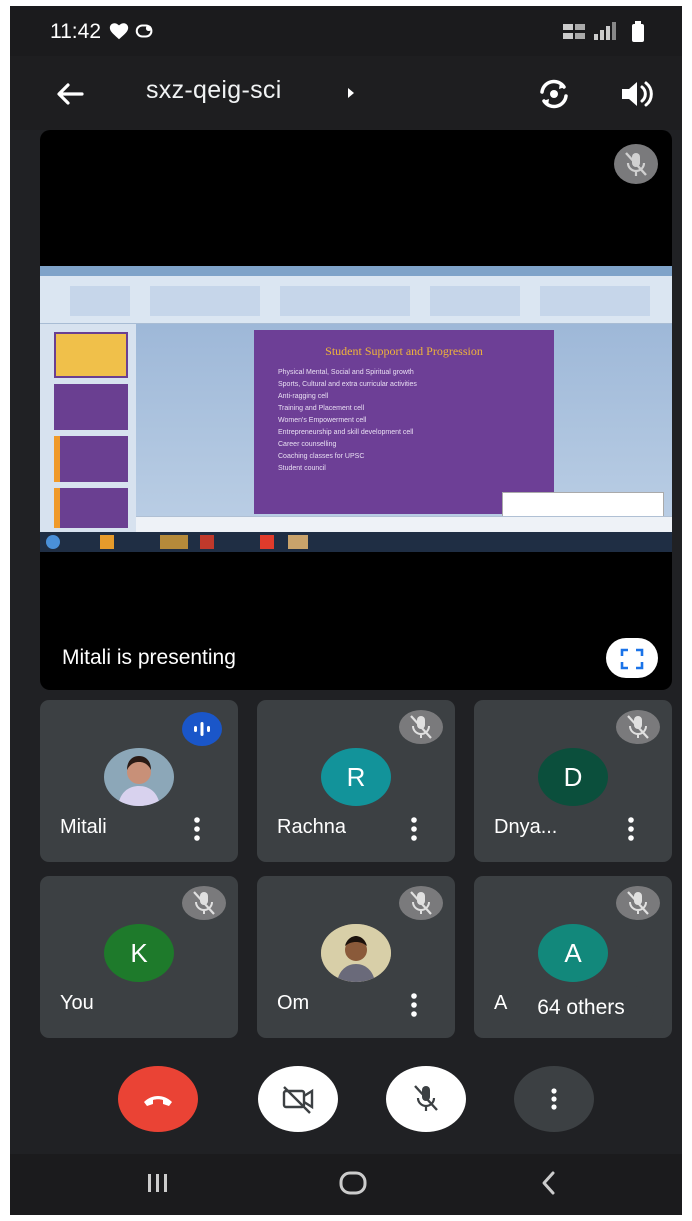 The width and height of the screenshot is (692, 1221). Describe the element at coordinates (158, 1185) in the screenshot. I see `recent-apps-icon` at that location.